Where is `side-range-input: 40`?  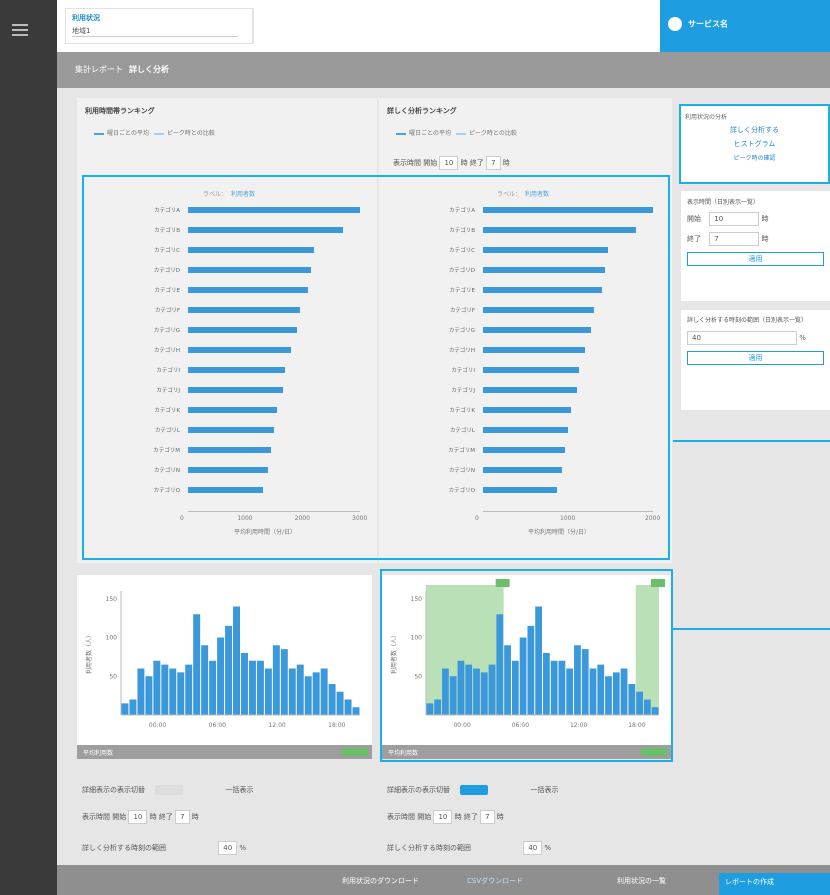
side-range-input: 40 is located at coordinates (742, 338).